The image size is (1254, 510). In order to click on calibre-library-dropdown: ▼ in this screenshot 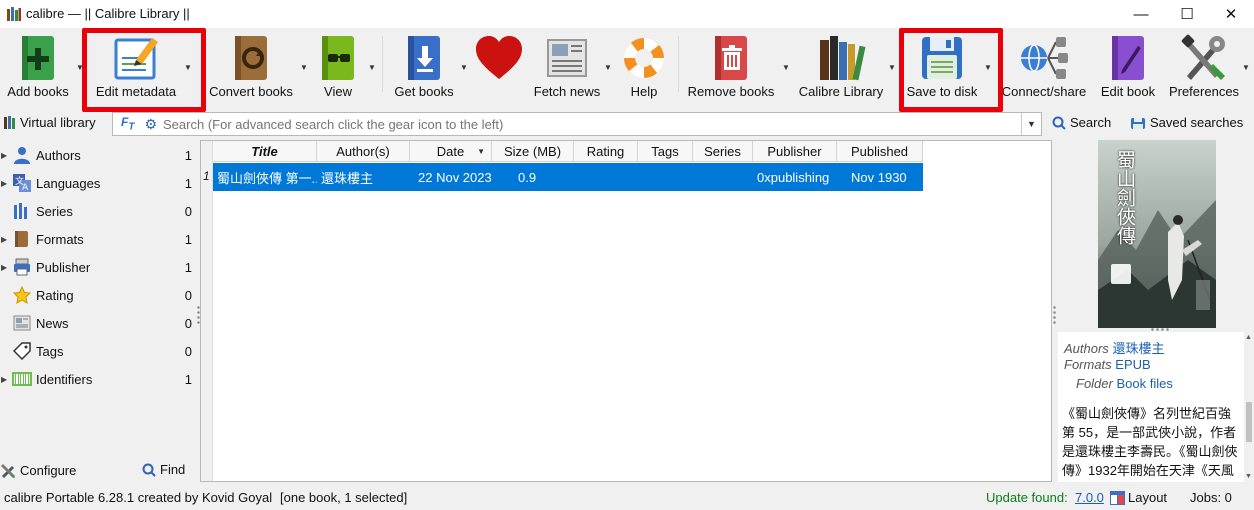, I will do `click(892, 68)`.